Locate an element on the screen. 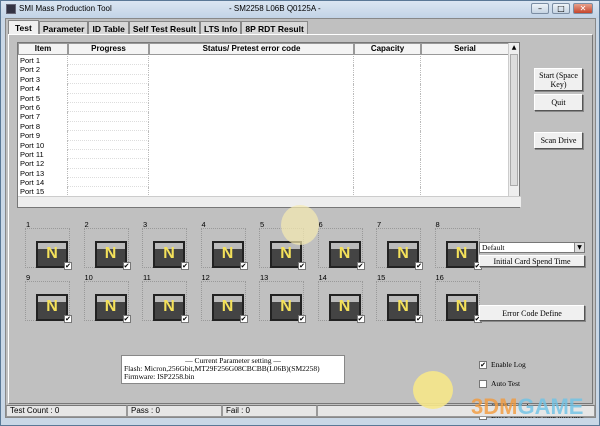 Image resolution: width=600 pixels, height=426 pixels. vertical-scrollbar: ▲ is located at coordinates (513, 120).